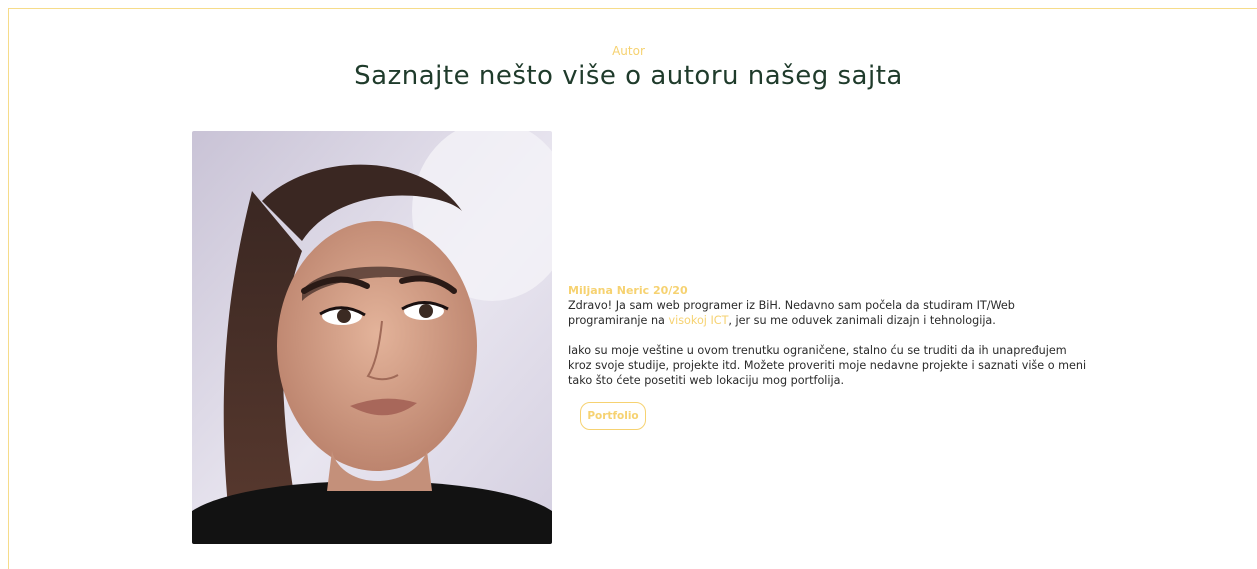 The image size is (1257, 569). Describe the element at coordinates (628, 51) in the screenshot. I see `section-eyebrow: Autor` at that location.